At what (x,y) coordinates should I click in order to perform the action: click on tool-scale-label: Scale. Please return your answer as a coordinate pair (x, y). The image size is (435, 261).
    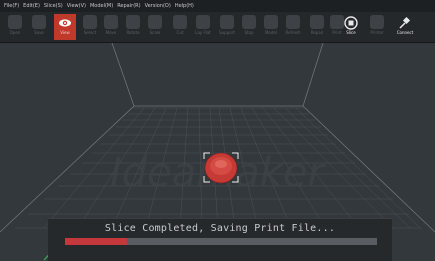
    Looking at the image, I should click on (155, 32).